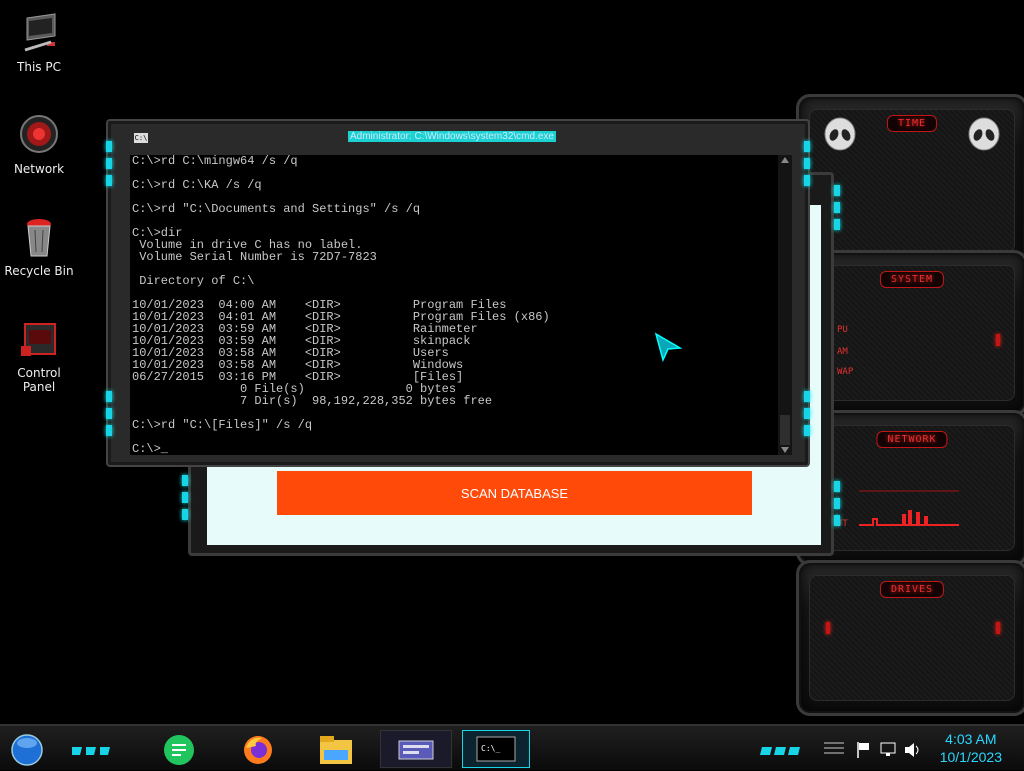 Image resolution: width=1024 pixels, height=771 pixels. What do you see at coordinates (39, 340) in the screenshot?
I see `control-panel-icon` at bounding box center [39, 340].